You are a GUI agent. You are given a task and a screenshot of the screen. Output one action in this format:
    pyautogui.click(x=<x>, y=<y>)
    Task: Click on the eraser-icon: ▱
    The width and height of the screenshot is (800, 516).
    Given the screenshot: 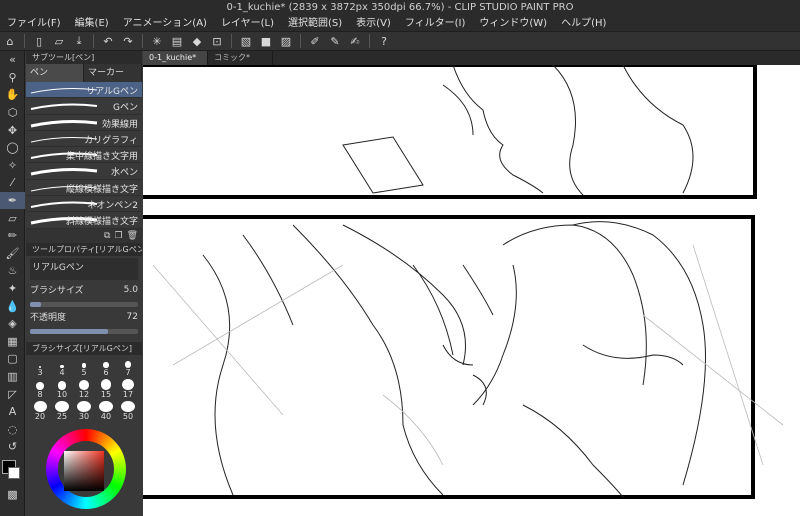 What is the action you would take?
    pyautogui.click(x=12, y=218)
    